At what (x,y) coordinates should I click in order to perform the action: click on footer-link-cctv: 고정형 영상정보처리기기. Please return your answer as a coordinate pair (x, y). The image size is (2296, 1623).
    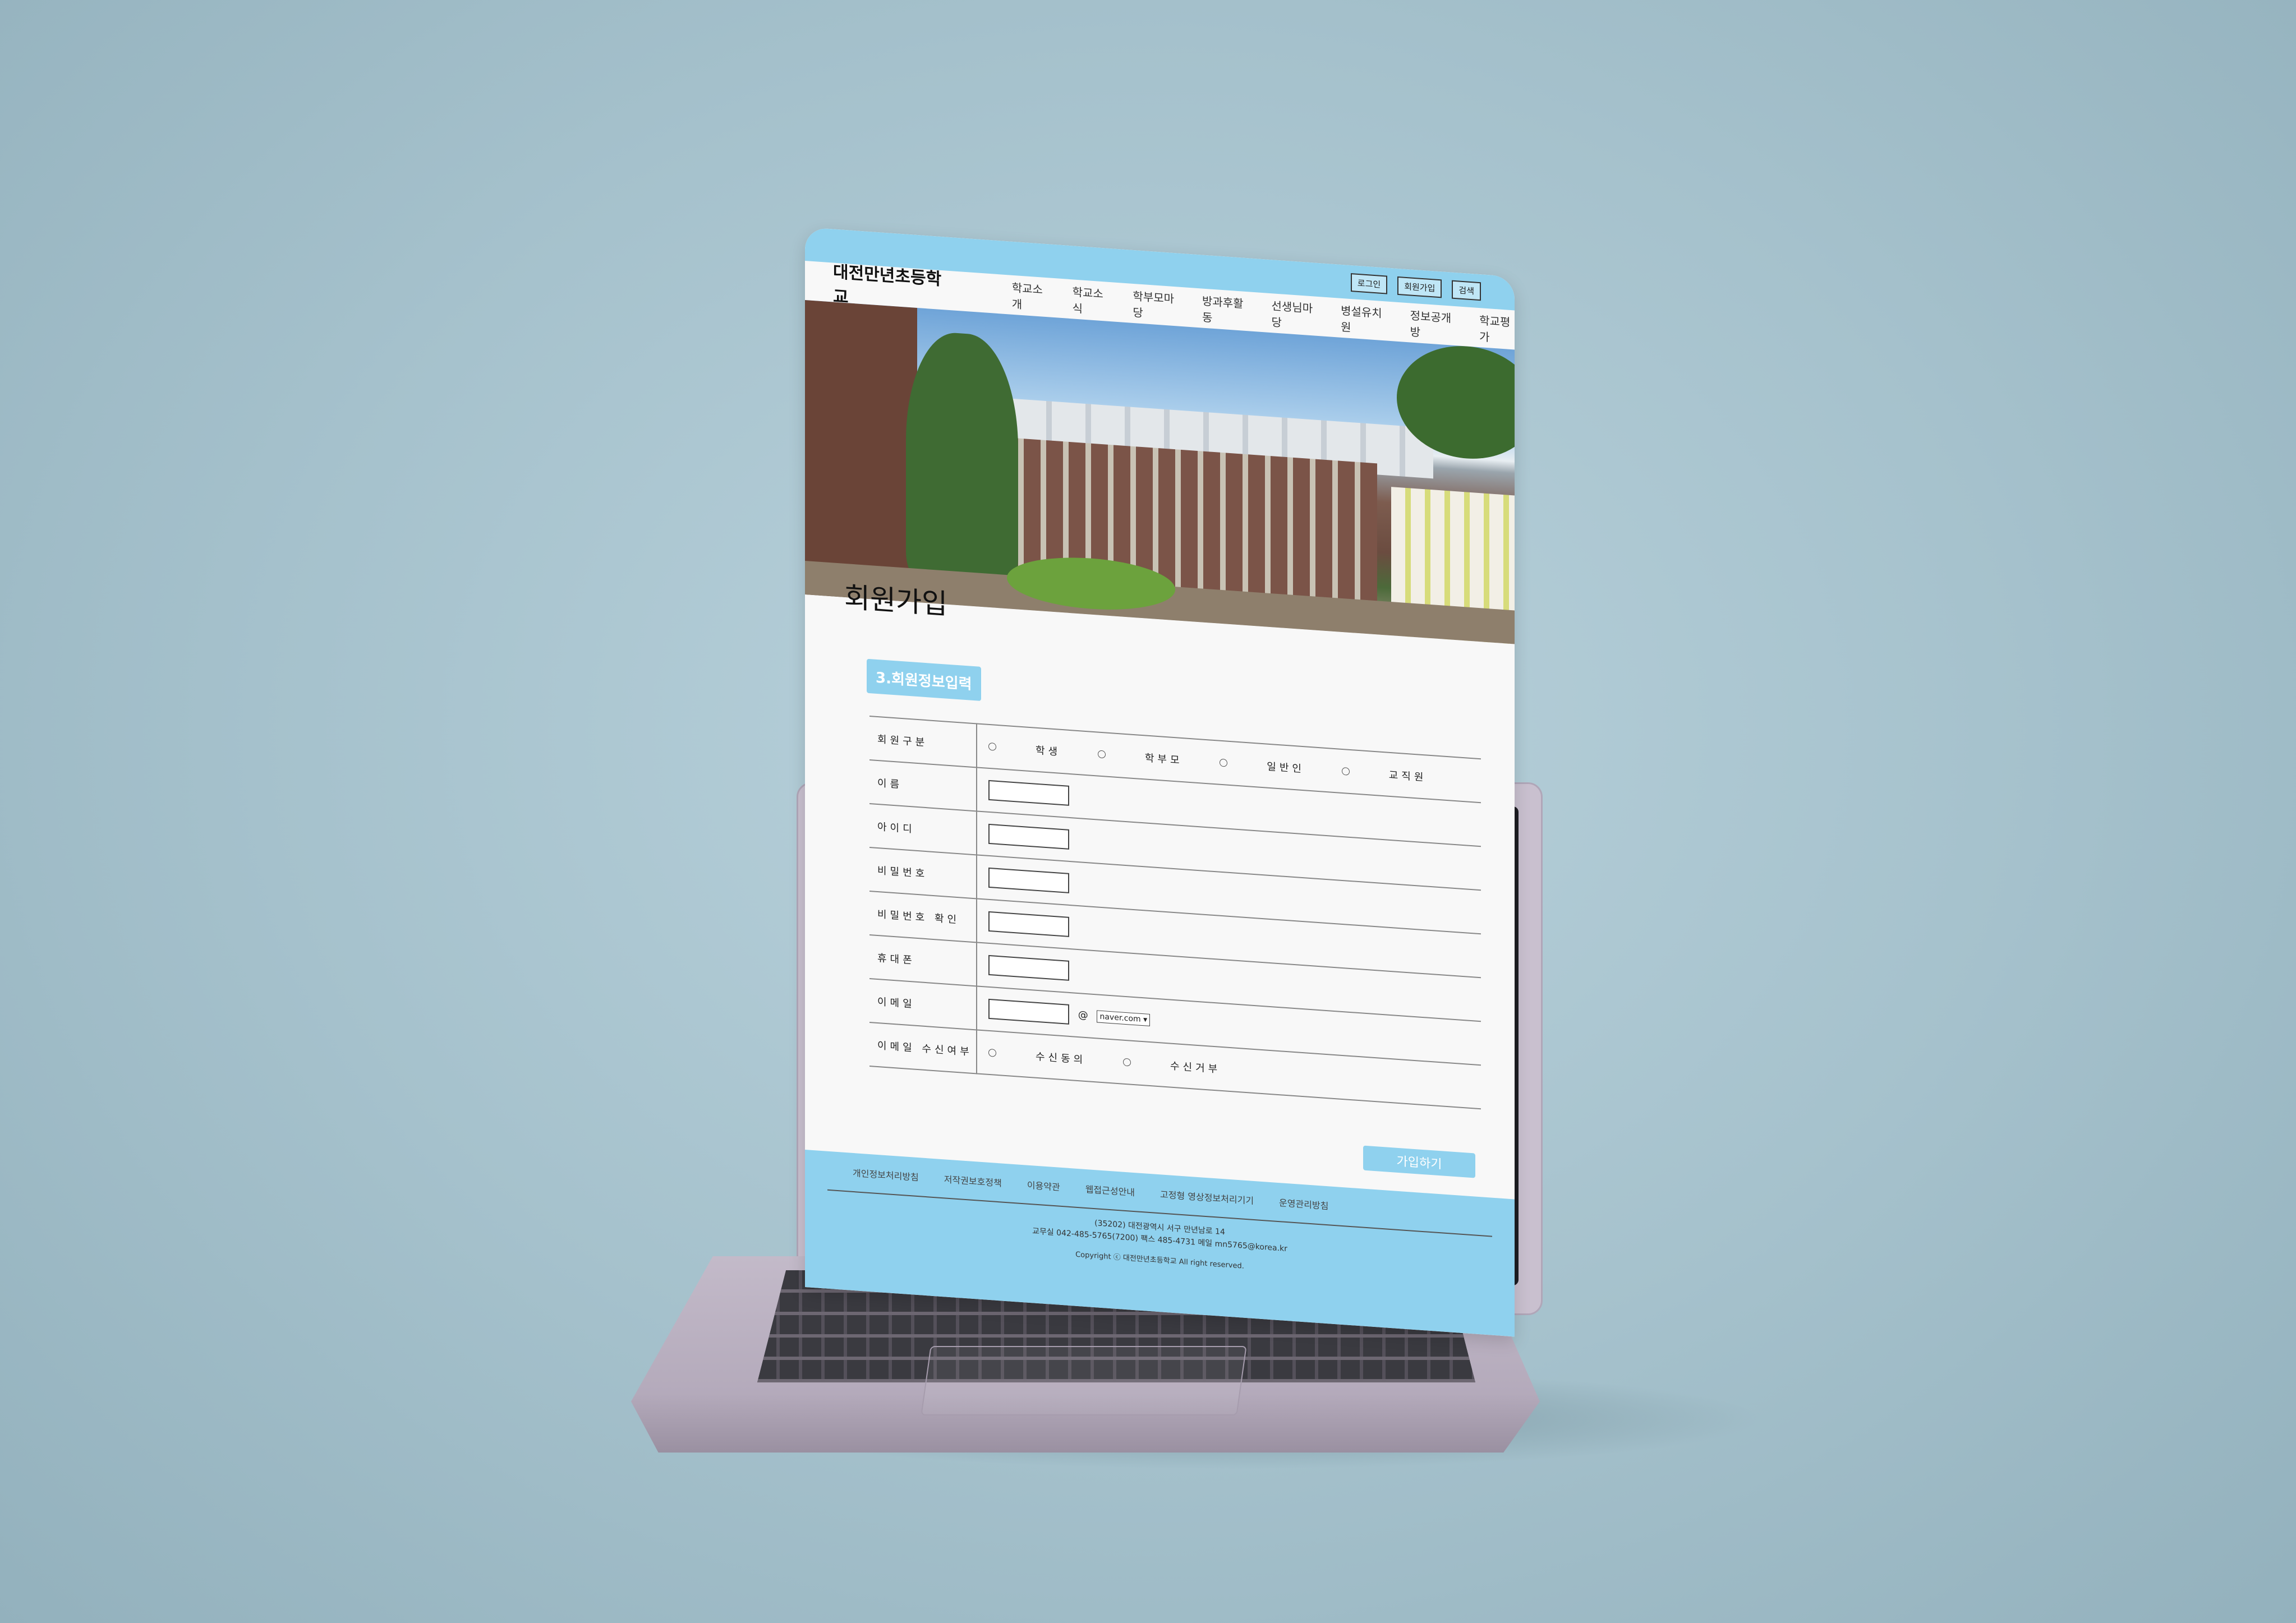
    Looking at the image, I should click on (1207, 1197).